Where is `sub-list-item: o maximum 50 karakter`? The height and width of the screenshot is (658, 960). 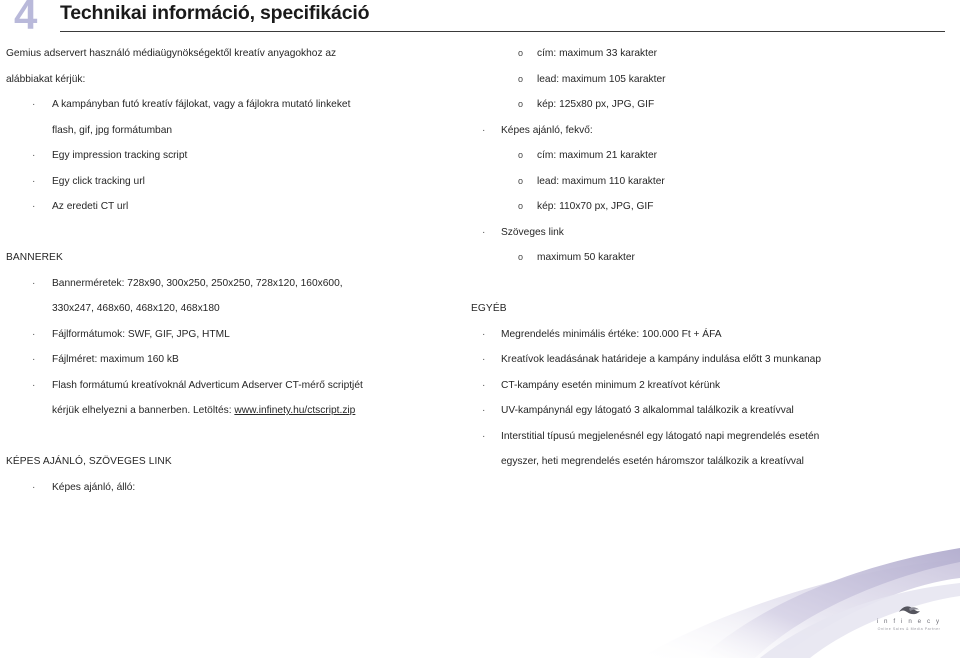
sub-list-item: o maximum 50 karakter is located at coordinates (712, 258).